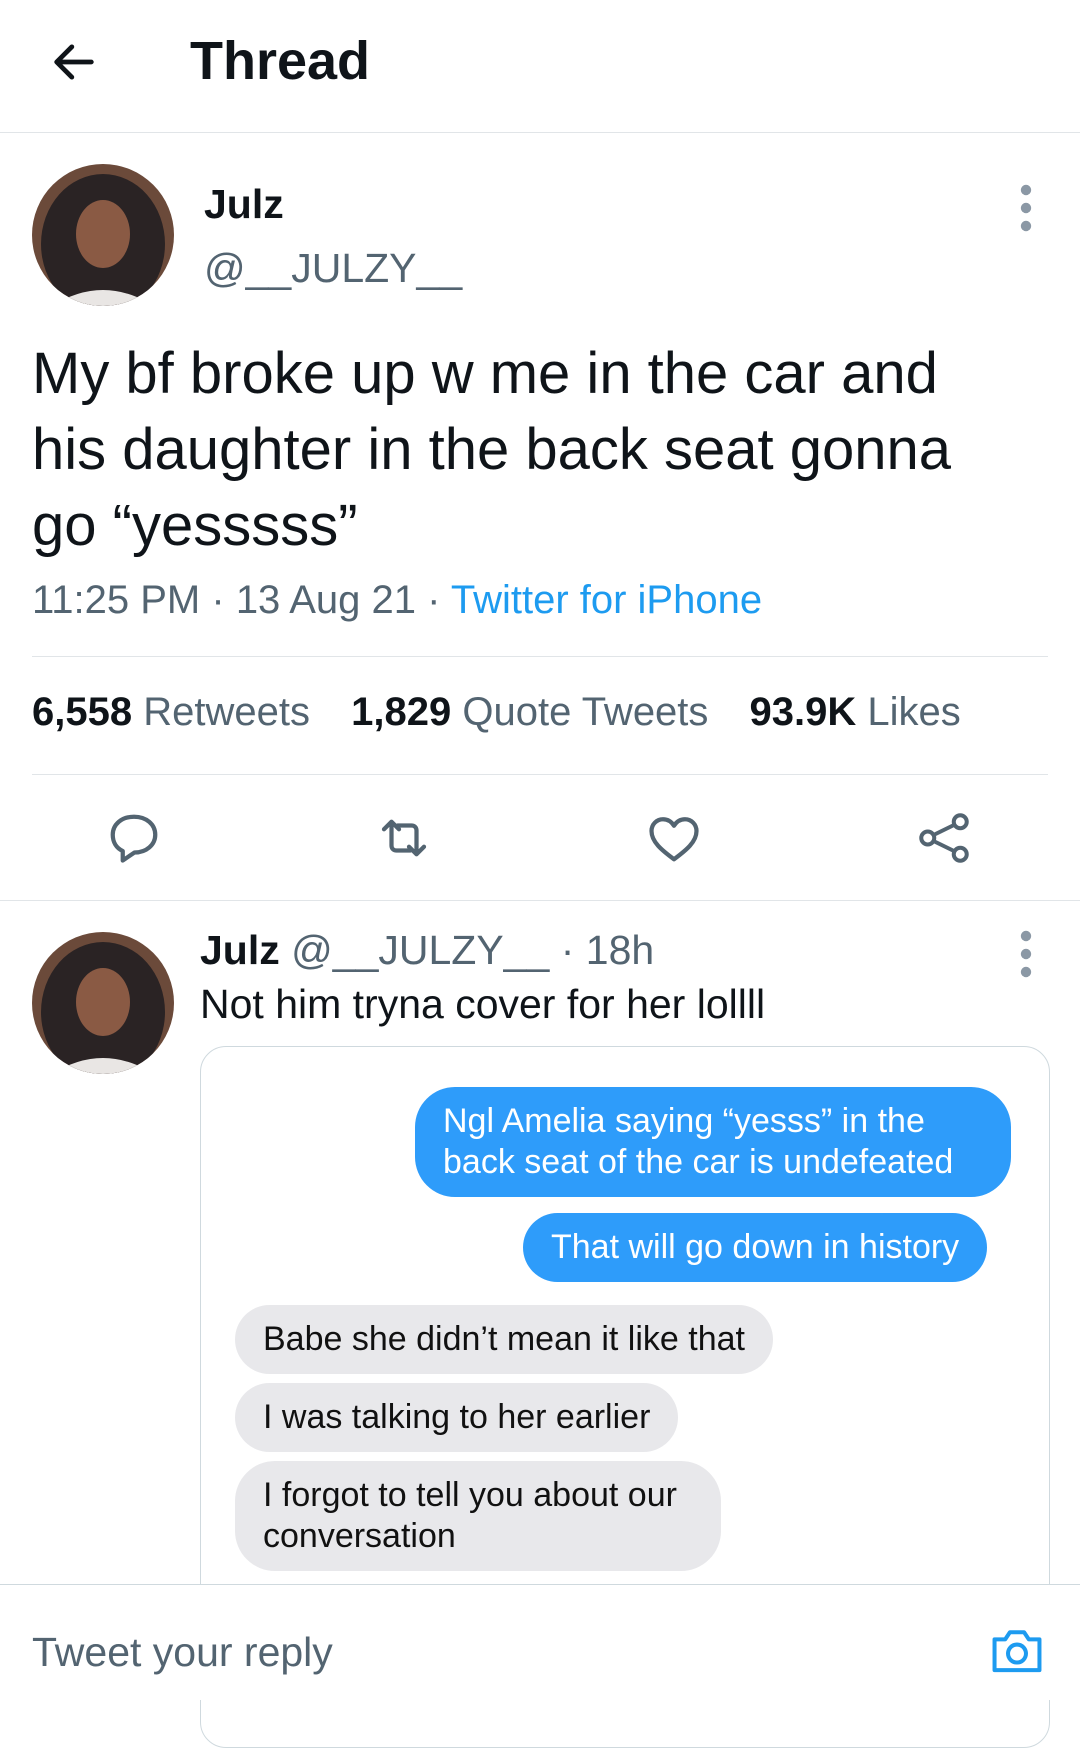 Image resolution: width=1080 pixels, height=1748 pixels. What do you see at coordinates (404, 838) in the screenshot?
I see `retweet-icon` at bounding box center [404, 838].